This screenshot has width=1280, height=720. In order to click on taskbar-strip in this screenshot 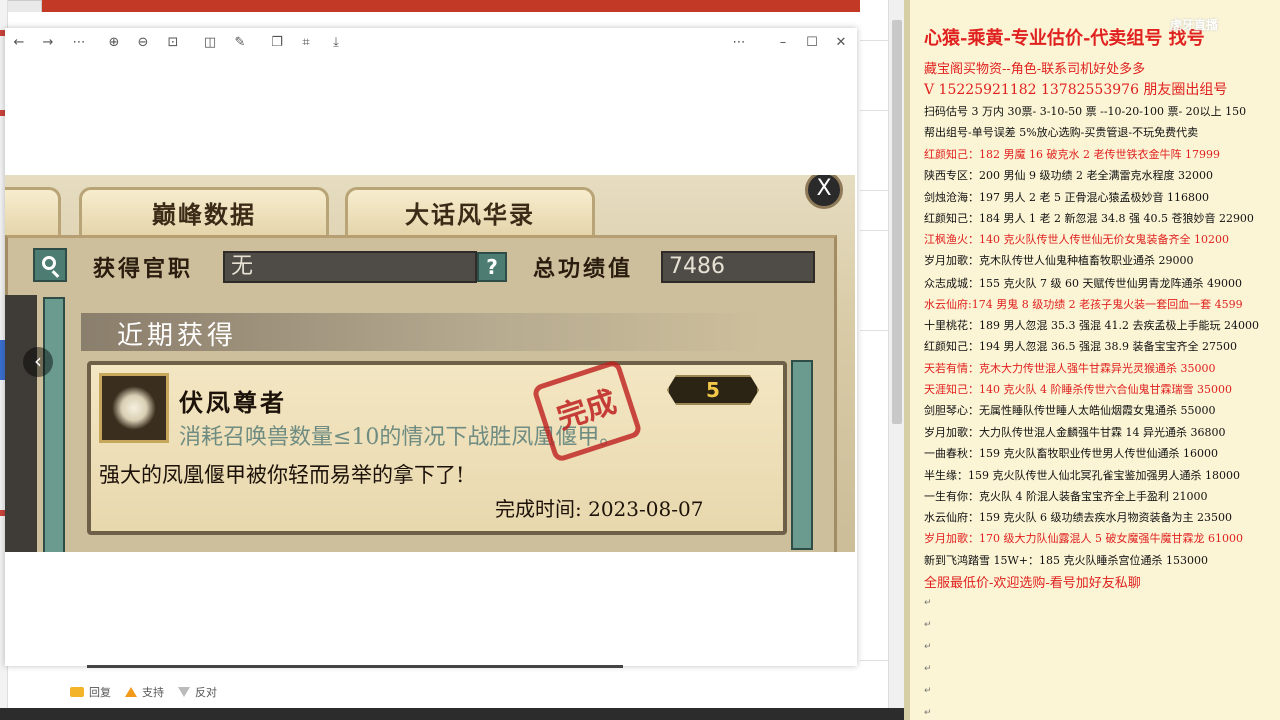, I will do `click(452, 714)`.